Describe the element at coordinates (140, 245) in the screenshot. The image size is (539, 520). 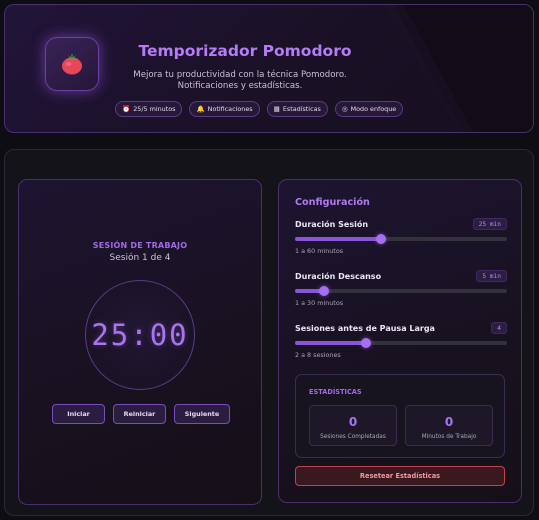
I see `session-type-label: SESIÓN DE TRABAJO` at that location.